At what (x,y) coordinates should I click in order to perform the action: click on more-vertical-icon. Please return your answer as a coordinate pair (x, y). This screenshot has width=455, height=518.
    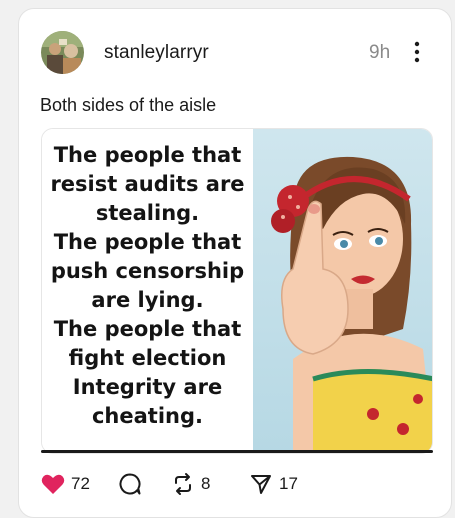
    Looking at the image, I should click on (417, 52).